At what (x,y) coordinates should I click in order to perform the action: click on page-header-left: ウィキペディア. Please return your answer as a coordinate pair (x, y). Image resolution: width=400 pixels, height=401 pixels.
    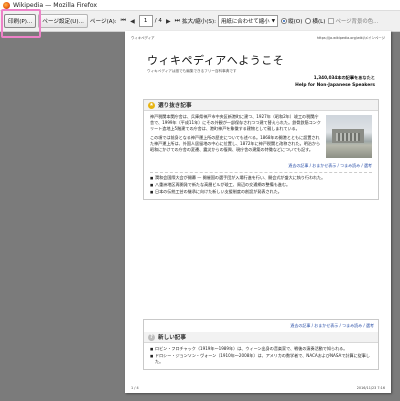
    Looking at the image, I should click on (143, 38).